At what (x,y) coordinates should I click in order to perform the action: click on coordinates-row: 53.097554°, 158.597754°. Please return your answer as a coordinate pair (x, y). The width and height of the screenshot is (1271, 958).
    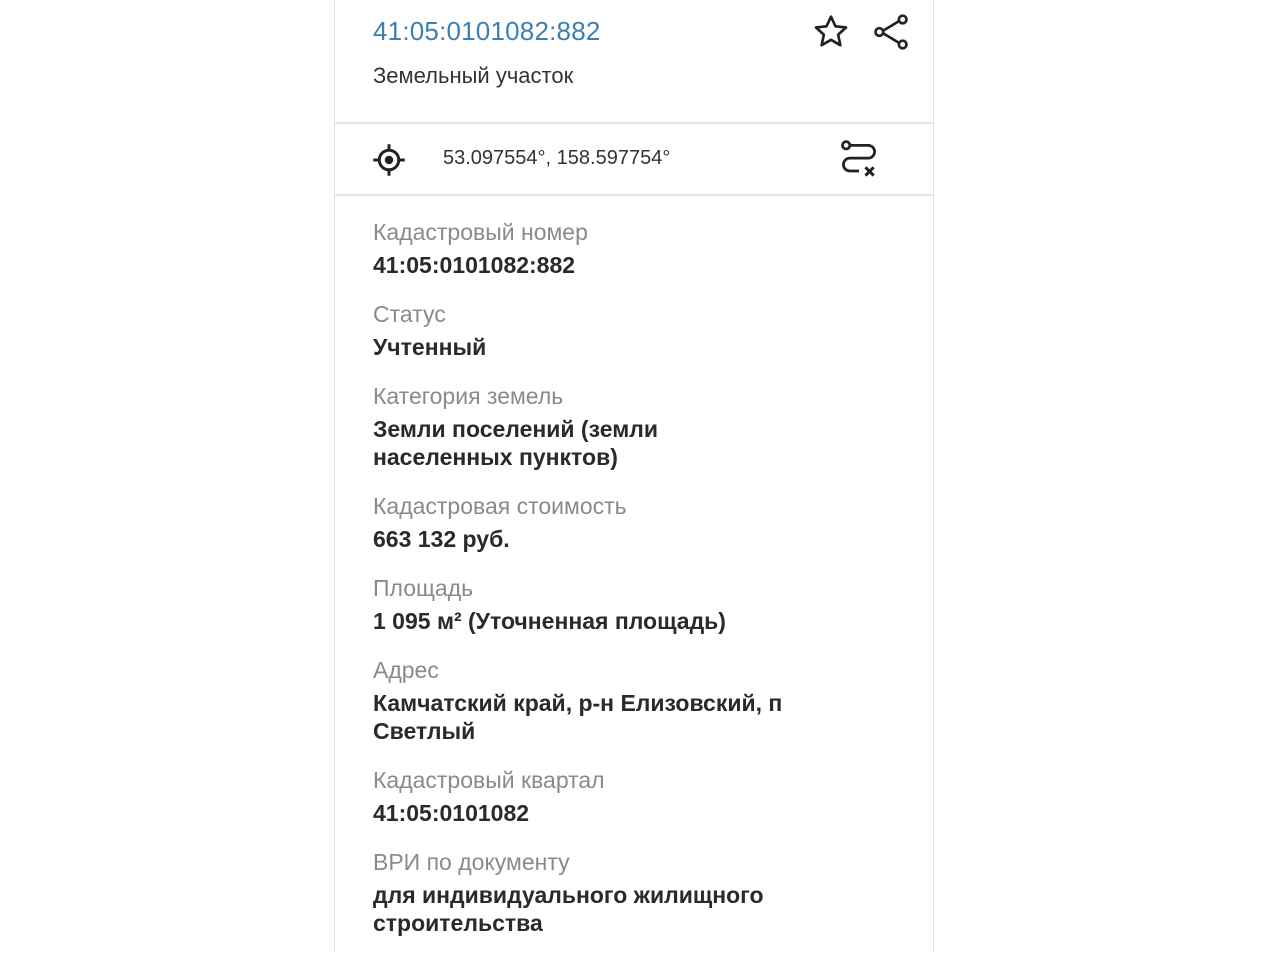
    Looking at the image, I should click on (634, 160).